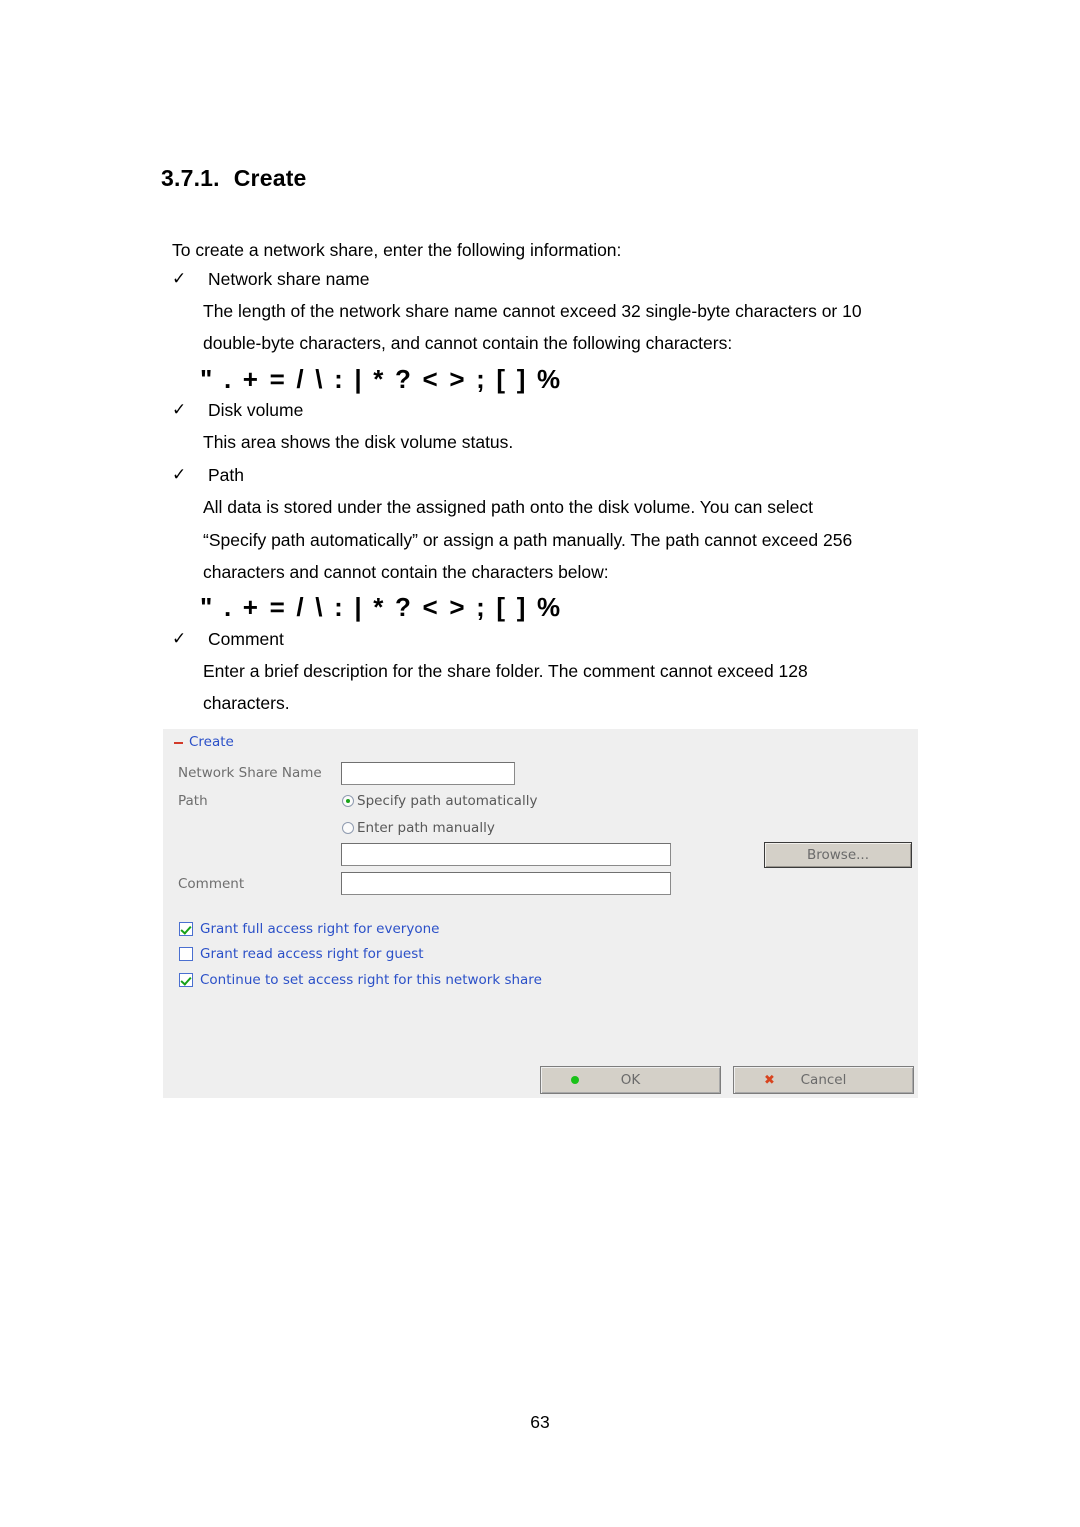 Image resolution: width=1080 pixels, height=1527 pixels. Describe the element at coordinates (250, 773) in the screenshot. I see `network-share-name-label: Network Share Name` at that location.